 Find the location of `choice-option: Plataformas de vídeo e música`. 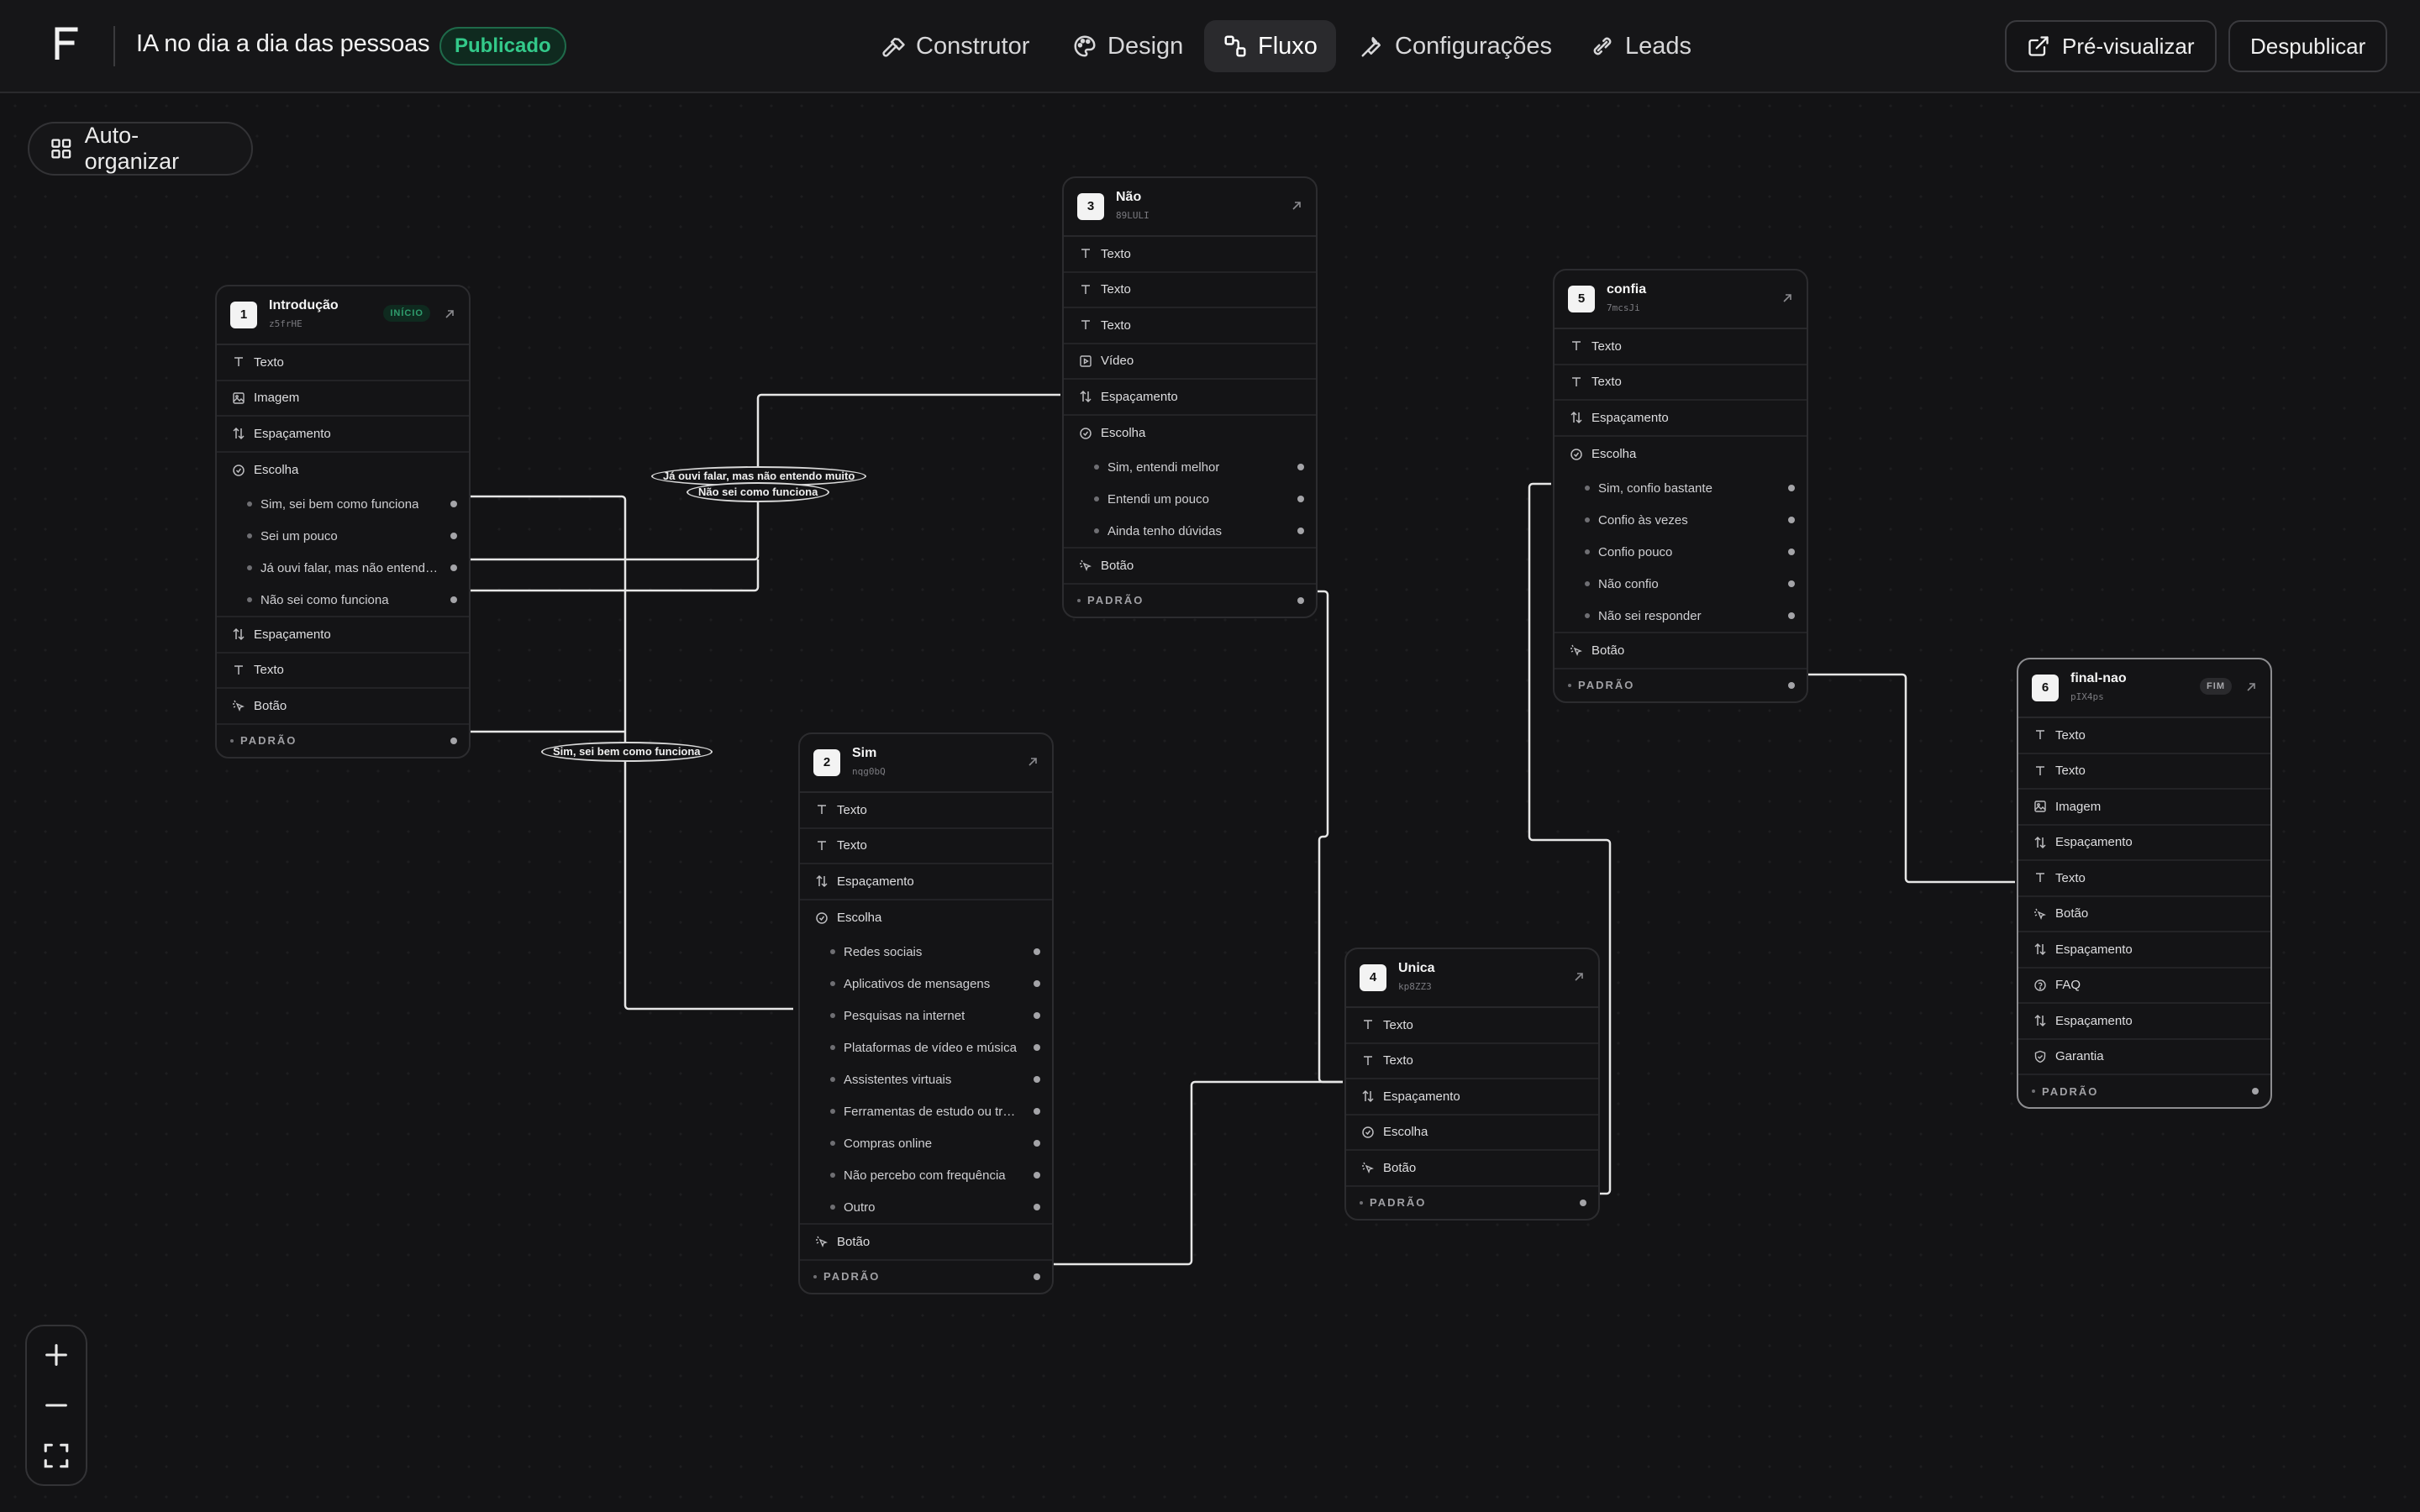

choice-option: Plataformas de vídeo e música is located at coordinates (926, 1047).